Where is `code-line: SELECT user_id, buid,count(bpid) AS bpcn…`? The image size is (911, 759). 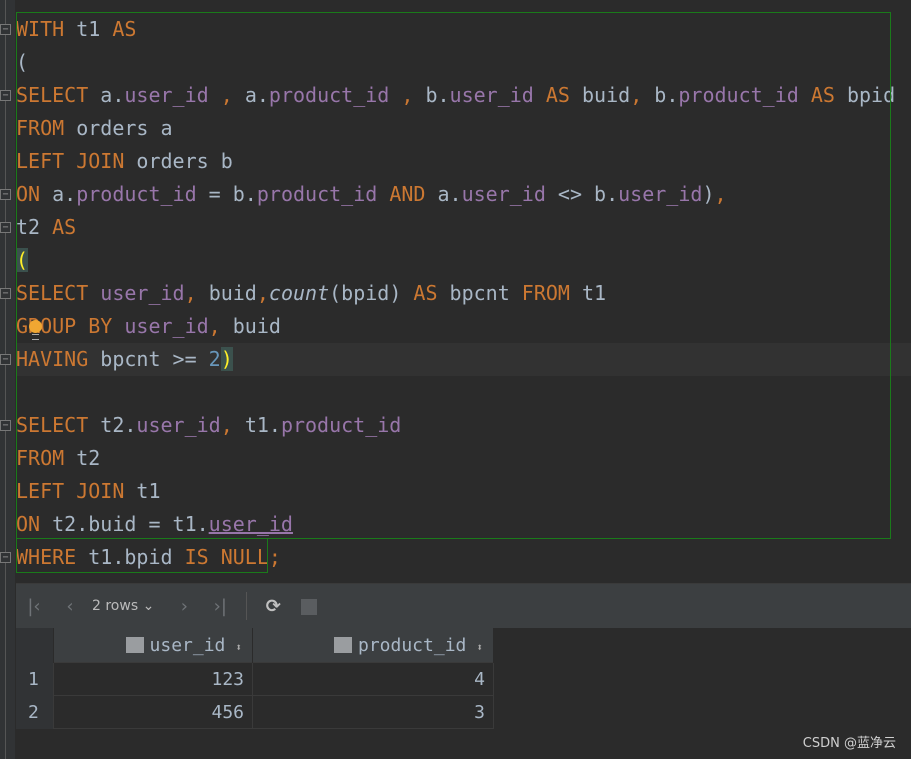
code-line: SELECT user_id, buid,count(bpid) AS bpcn… is located at coordinates (463, 293).